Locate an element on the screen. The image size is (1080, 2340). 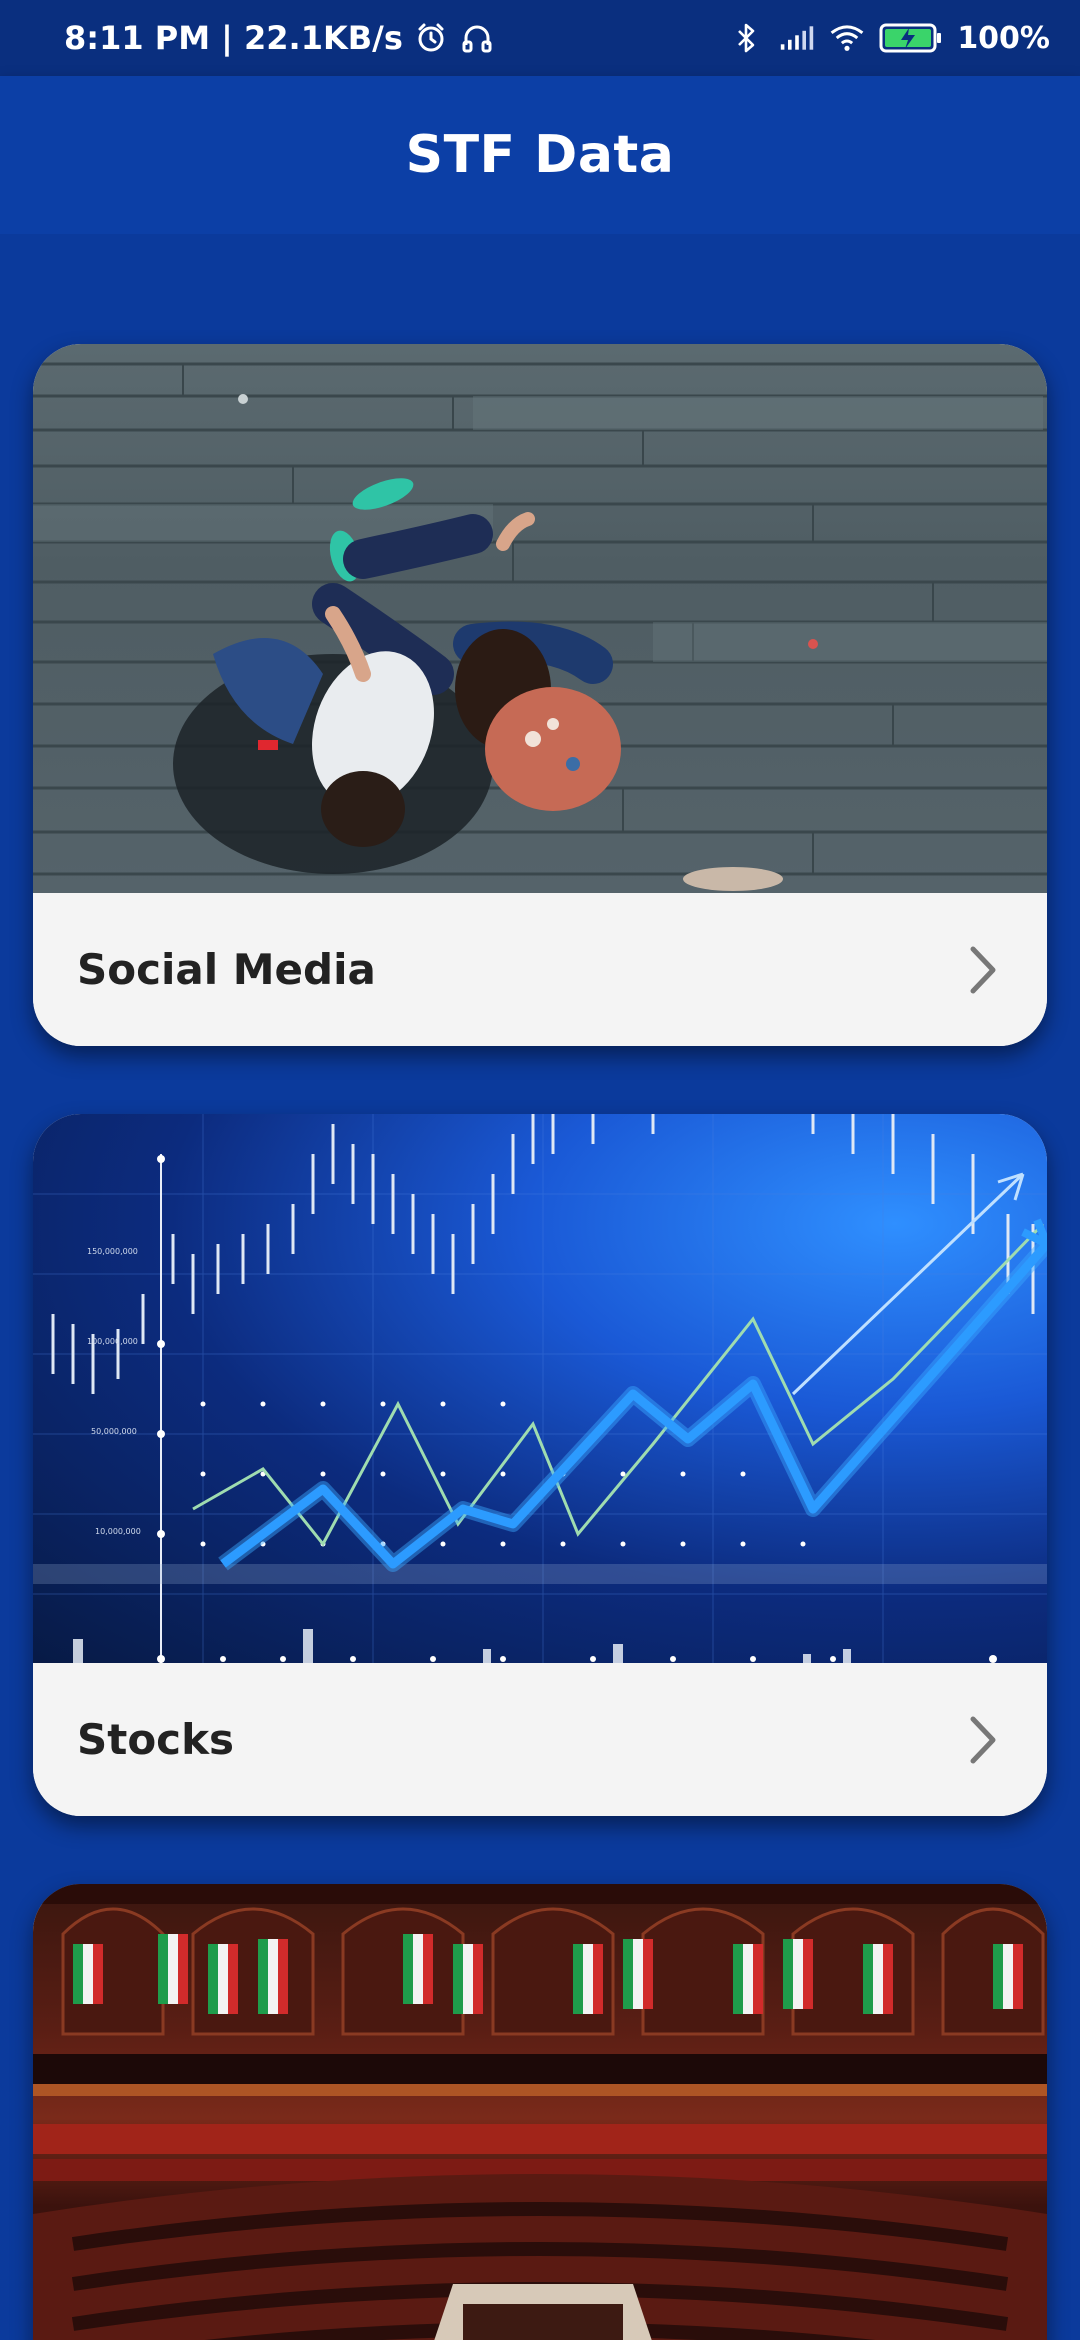
battery-icon is located at coordinates (911, 38).